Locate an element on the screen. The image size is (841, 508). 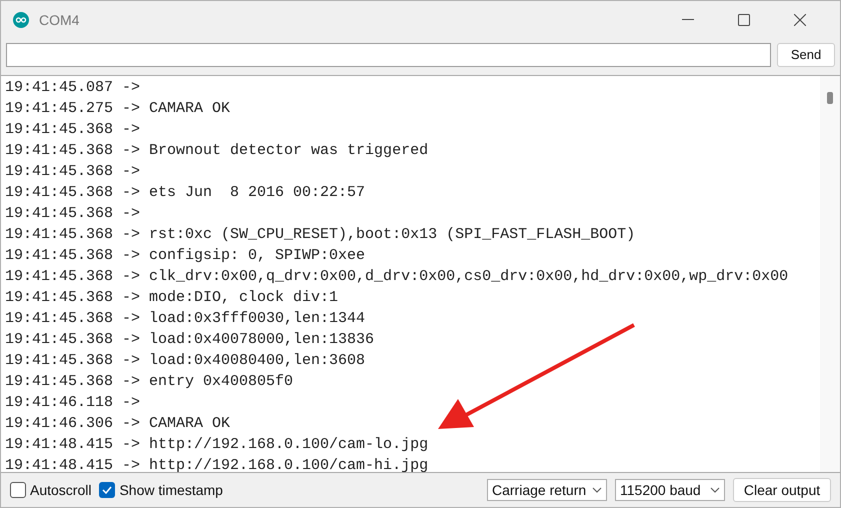
line-ending-dropdown: Carriage return is located at coordinates (547, 490).